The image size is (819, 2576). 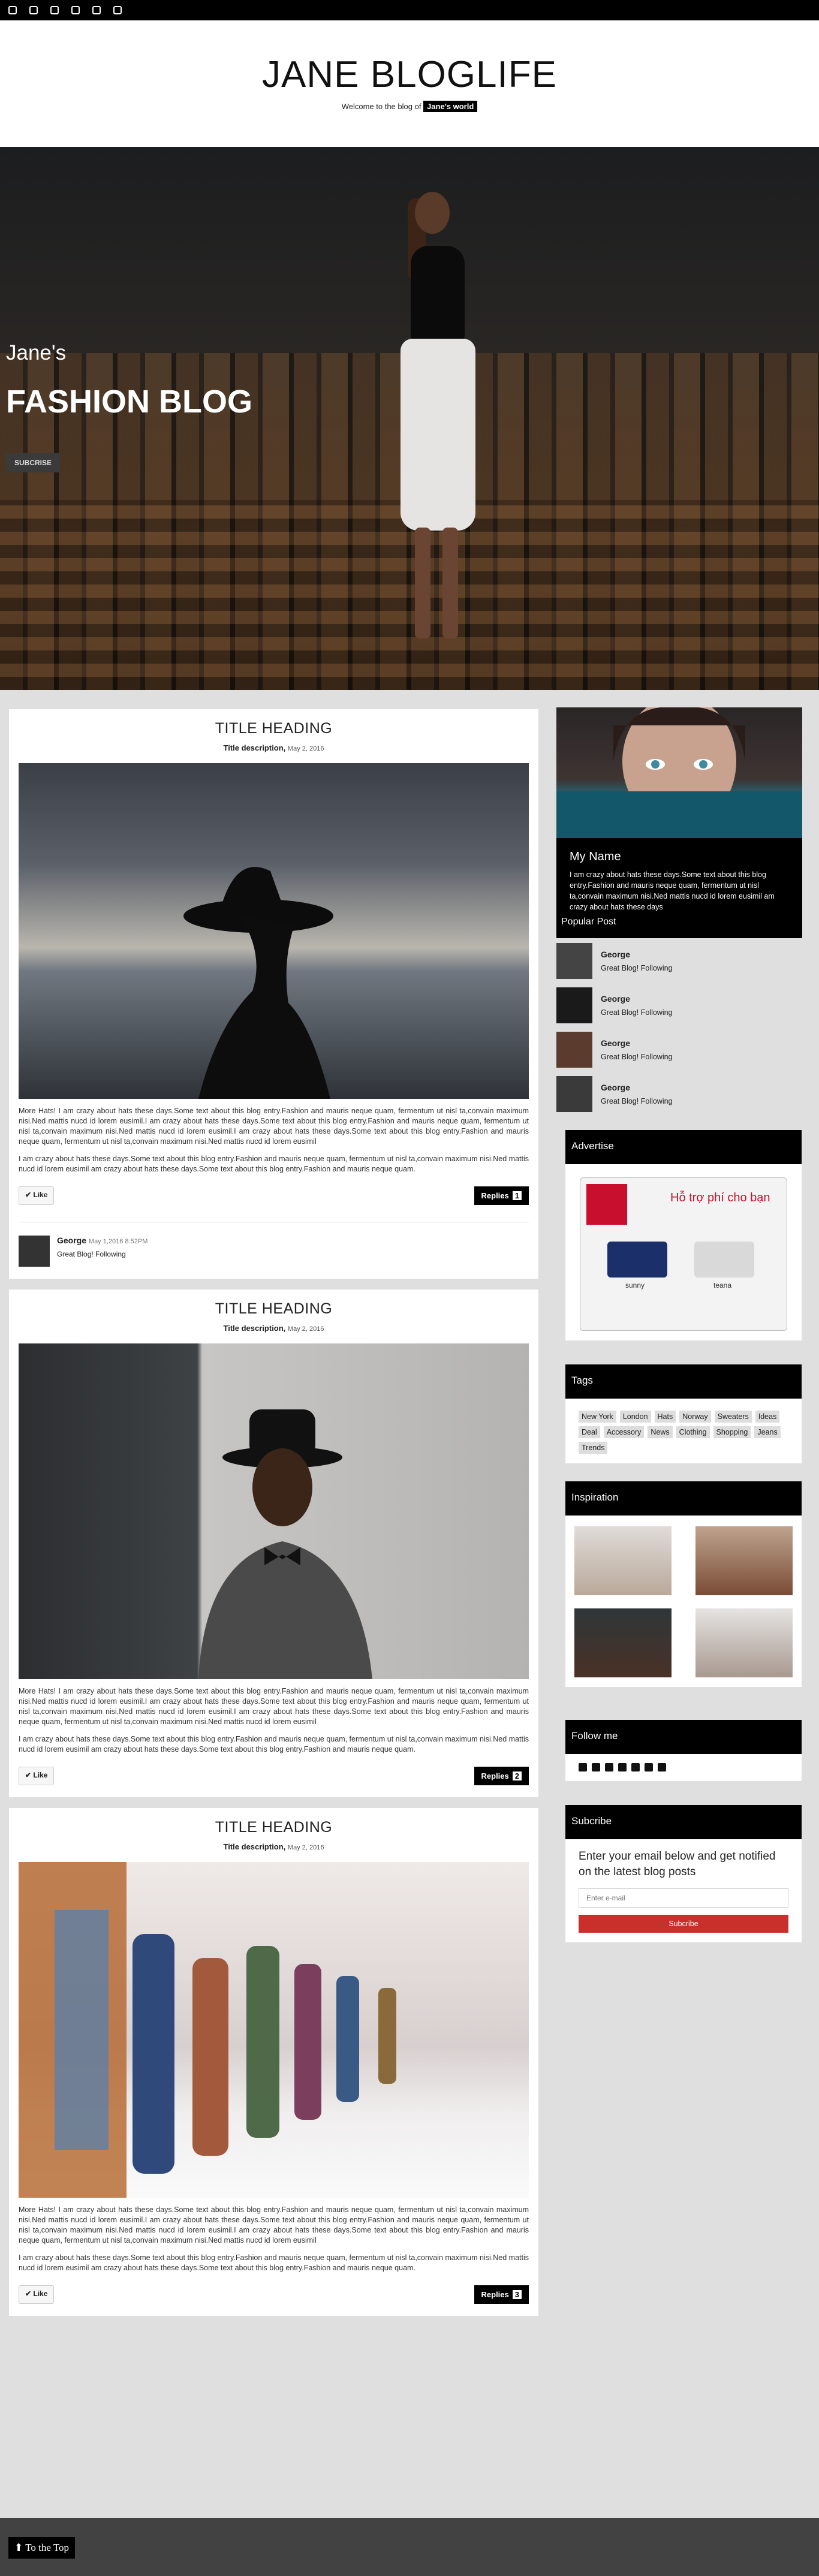 I want to click on replies-button: Replies 1, so click(x=501, y=1196).